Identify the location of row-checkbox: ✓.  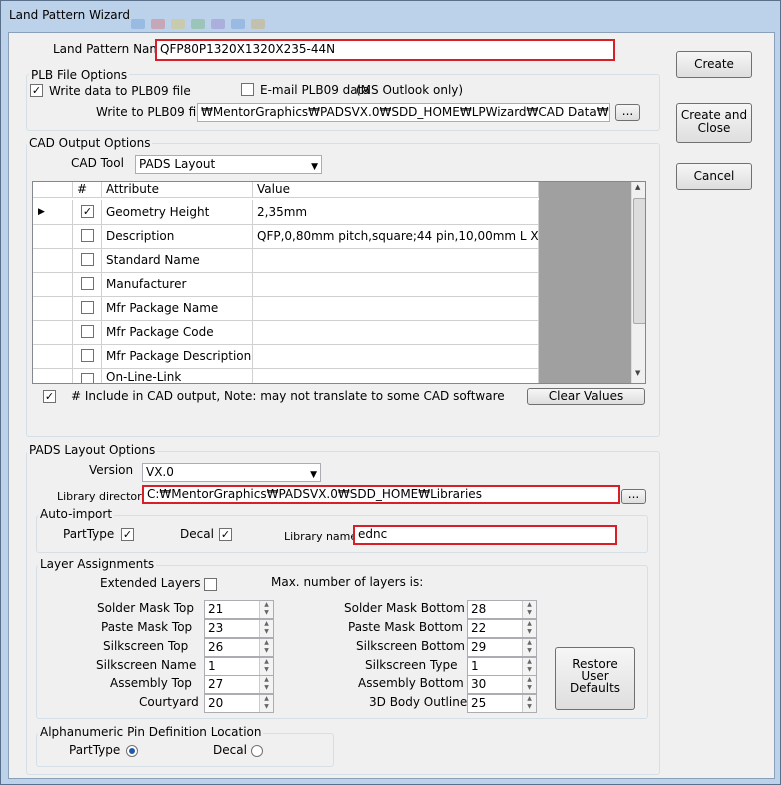
(87, 211).